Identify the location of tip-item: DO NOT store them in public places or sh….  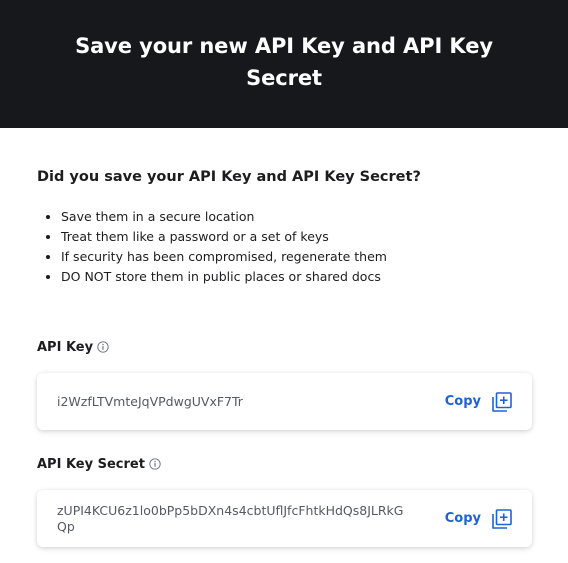
(296, 277).